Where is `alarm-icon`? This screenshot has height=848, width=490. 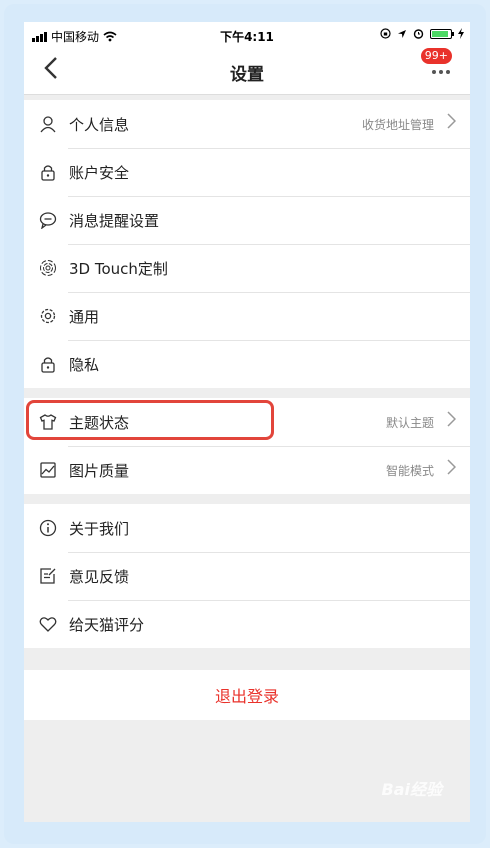 alarm-icon is located at coordinates (418, 33).